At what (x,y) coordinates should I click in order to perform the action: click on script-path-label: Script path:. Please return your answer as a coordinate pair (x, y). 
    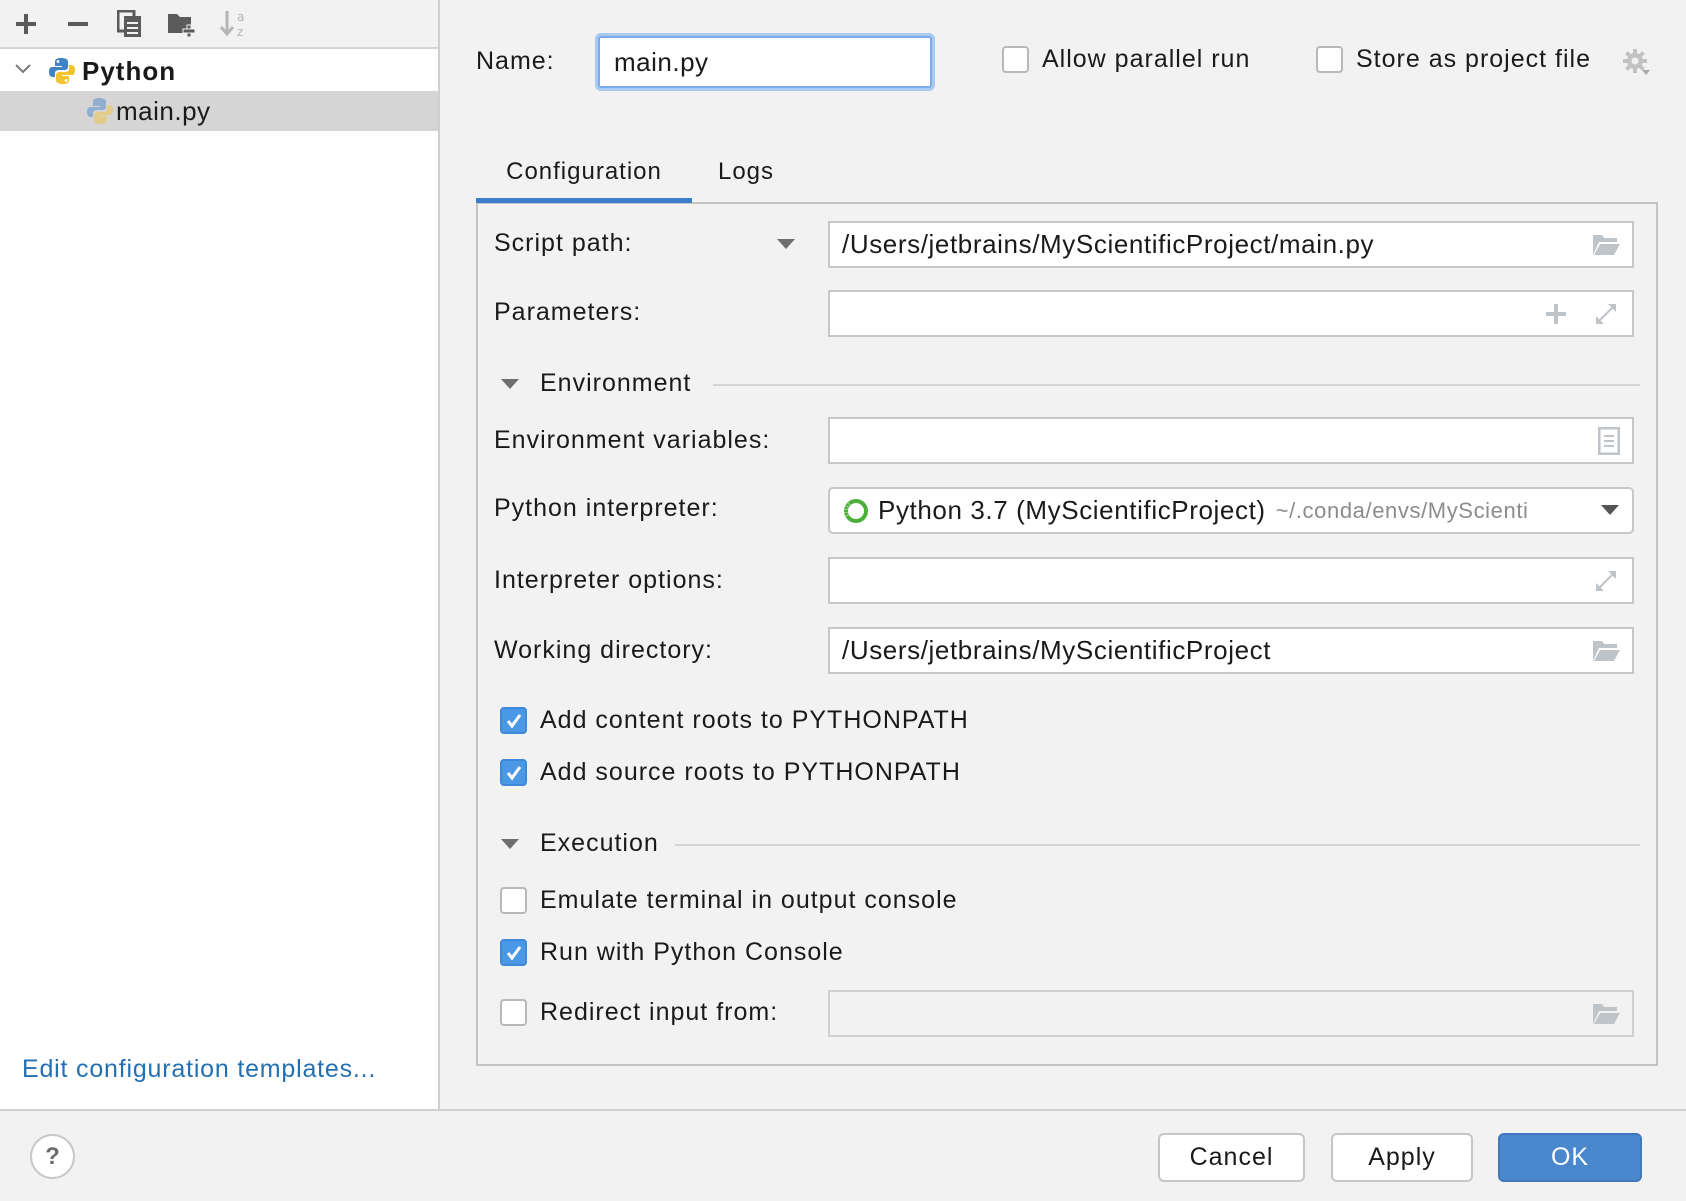
    Looking at the image, I should click on (563, 243).